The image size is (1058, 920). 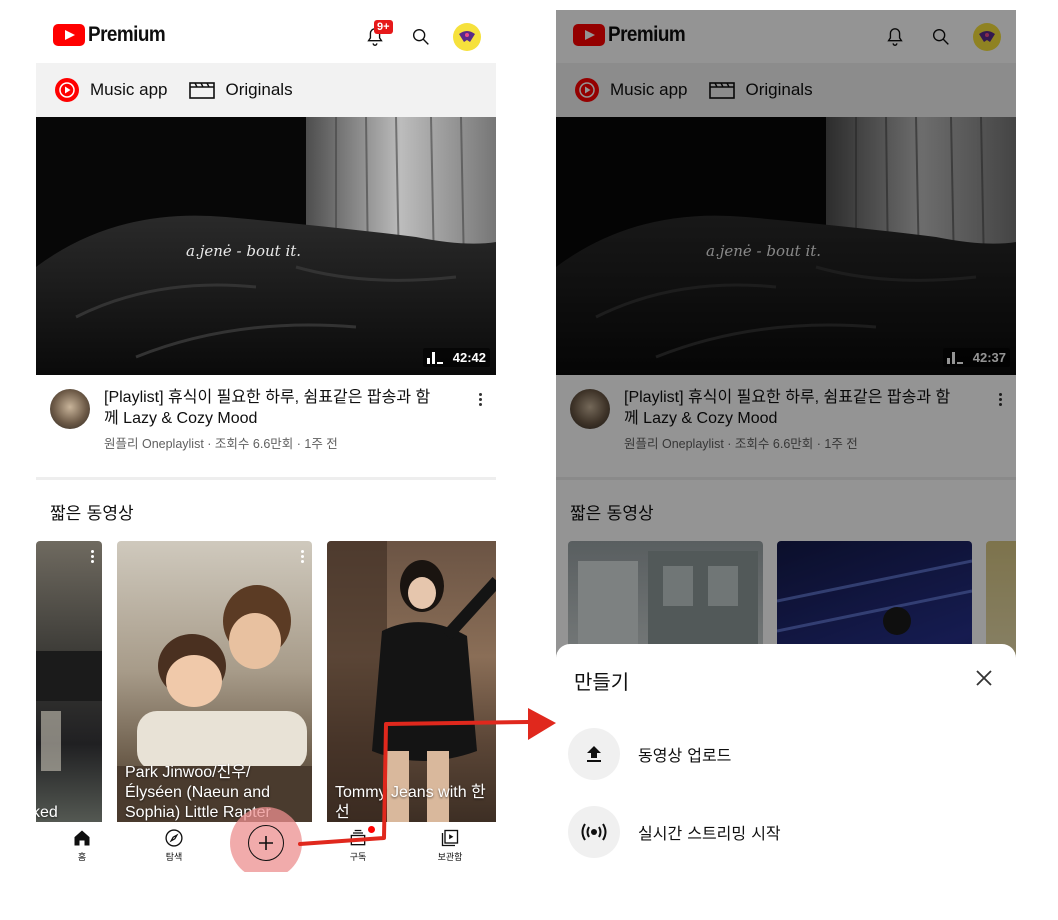 I want to click on nav-label: 홈, so click(x=82, y=858).